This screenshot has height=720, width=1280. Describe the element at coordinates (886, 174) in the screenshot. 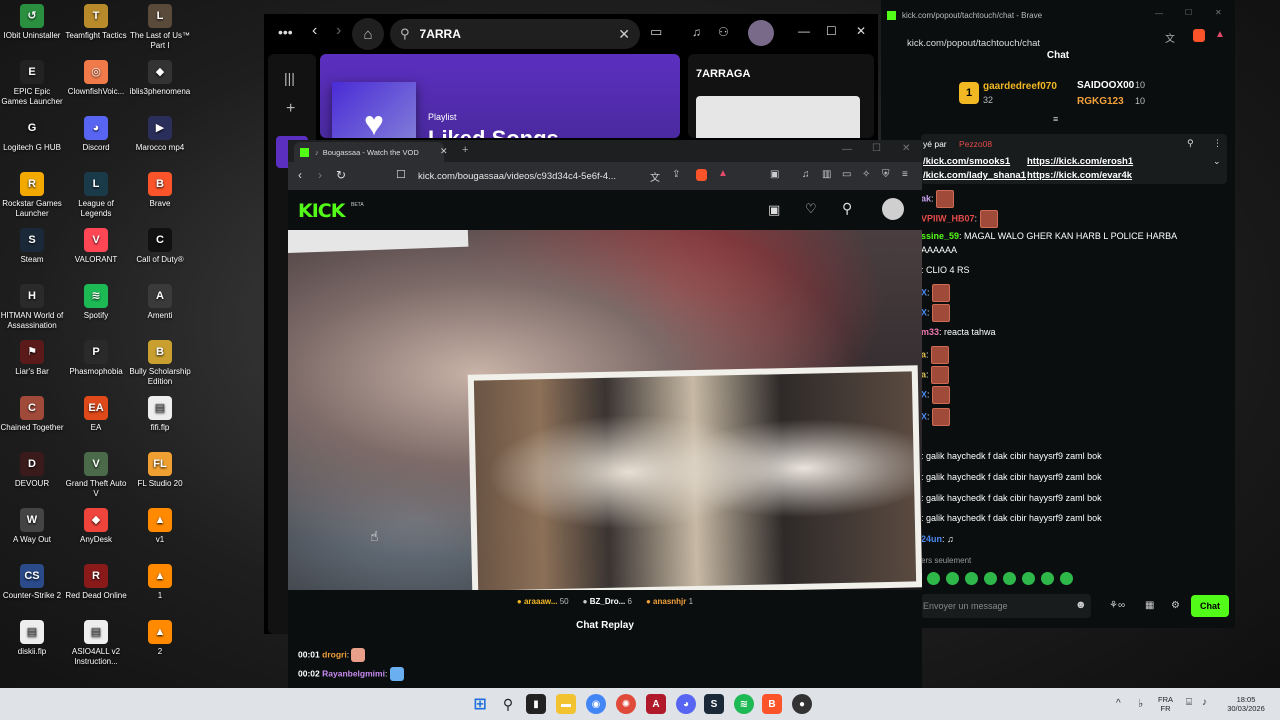

I see `vpn-icon: ⛨` at that location.